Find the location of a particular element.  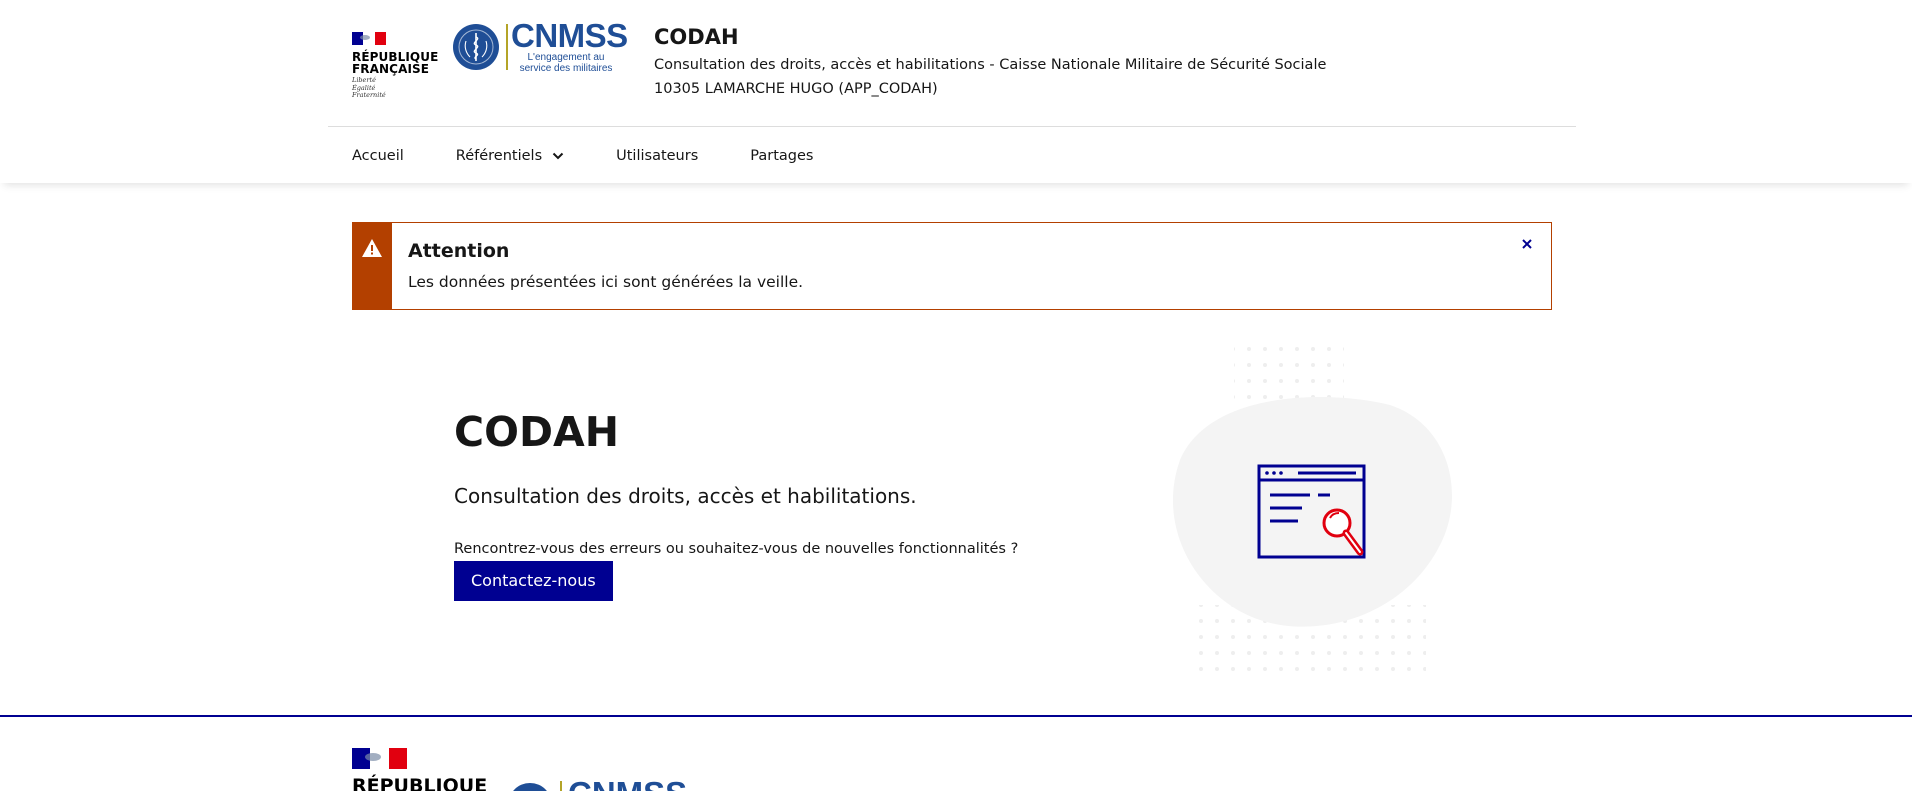

nav-item-label: Accueil is located at coordinates (378, 155).